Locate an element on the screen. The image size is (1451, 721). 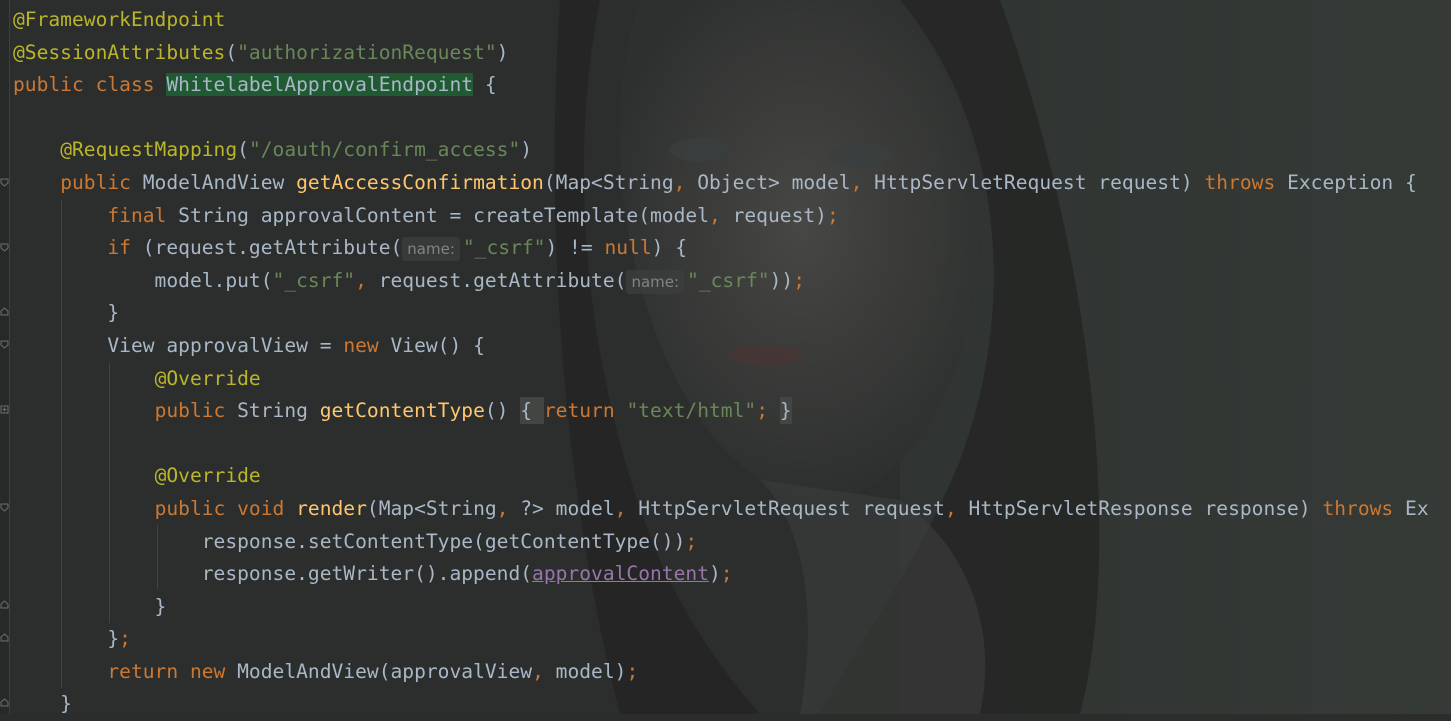
code-token: Exception { is located at coordinates (1352, 182).